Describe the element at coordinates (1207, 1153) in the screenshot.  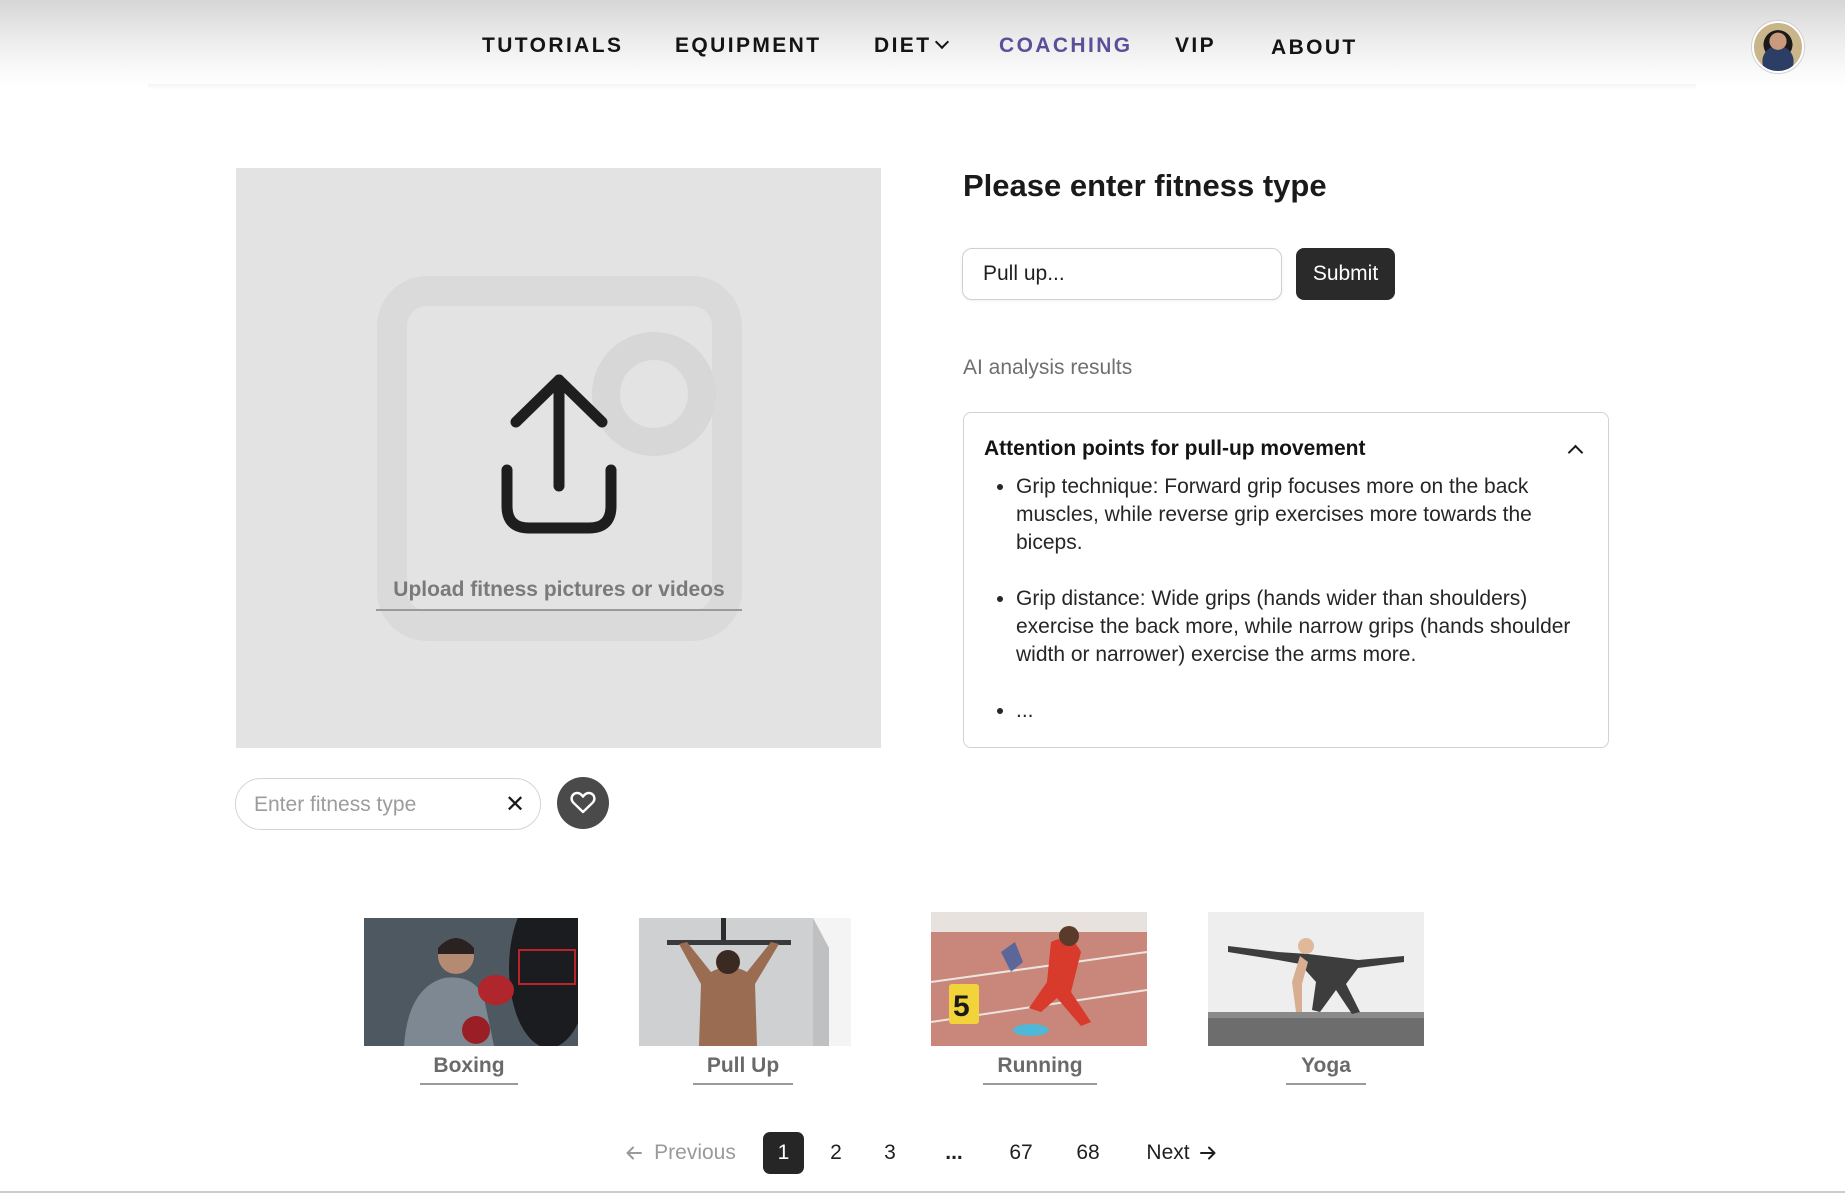
I see `arrow-right-icon` at that location.